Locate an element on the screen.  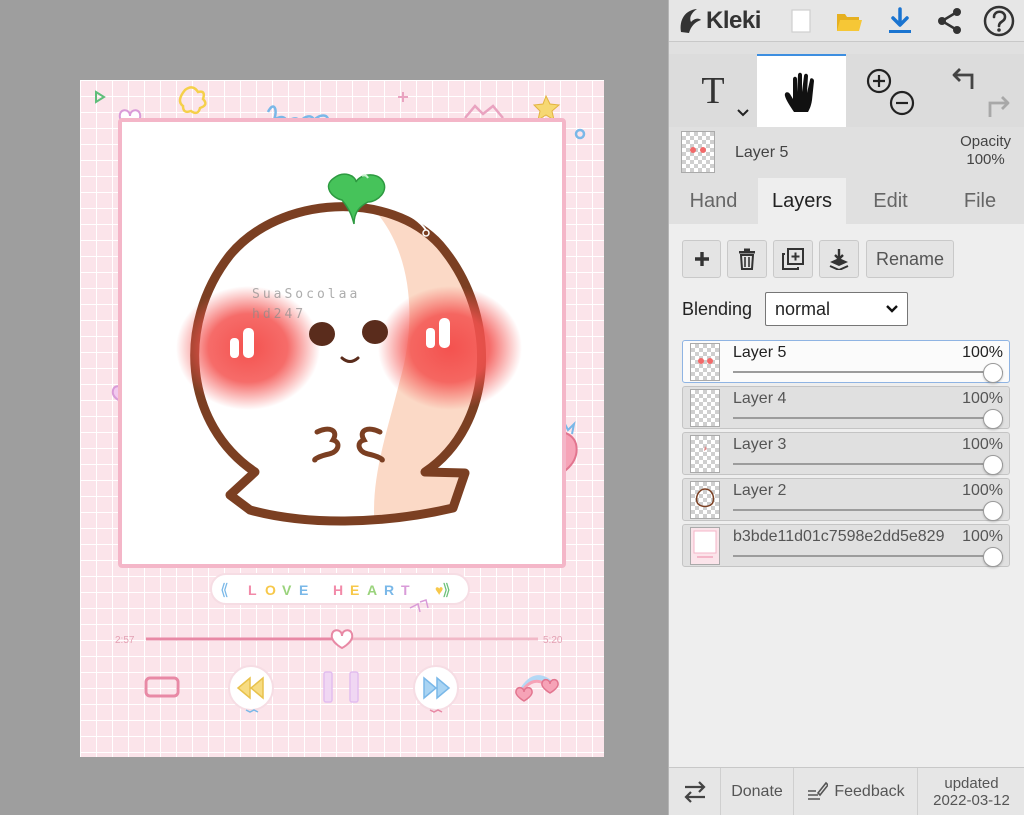
banner-letter: H is located at coordinates (338, 590).